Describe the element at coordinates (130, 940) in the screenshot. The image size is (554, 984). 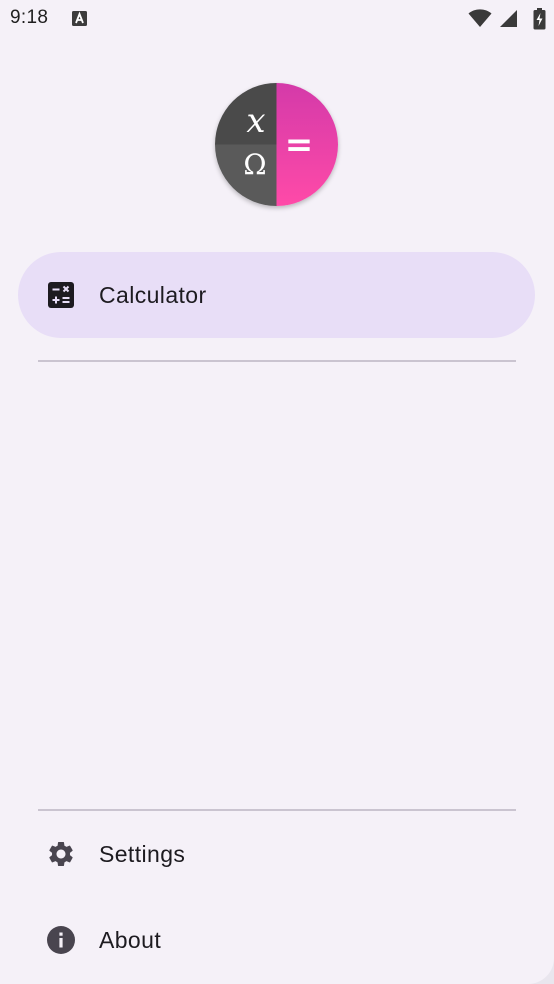
I see `drawer-item-label: About` at that location.